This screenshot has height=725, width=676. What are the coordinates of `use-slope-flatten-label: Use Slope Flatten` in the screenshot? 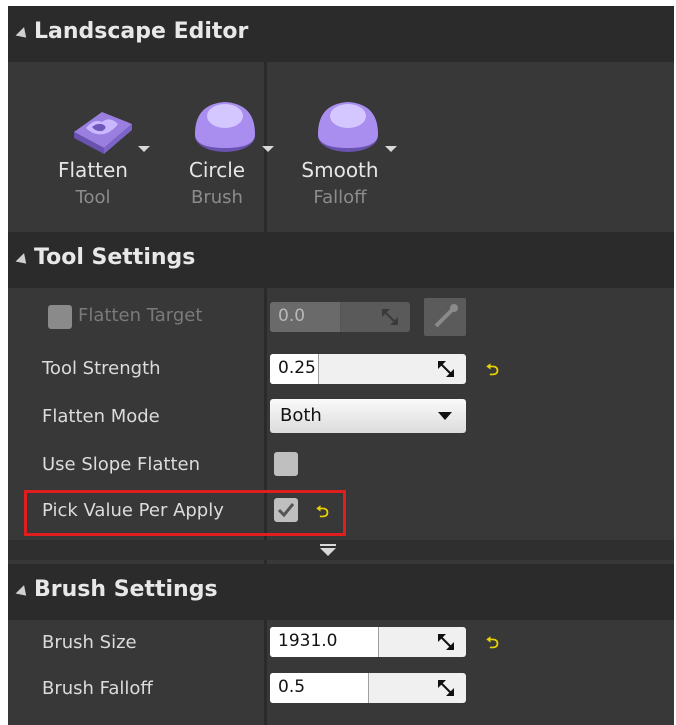 It's located at (121, 464).